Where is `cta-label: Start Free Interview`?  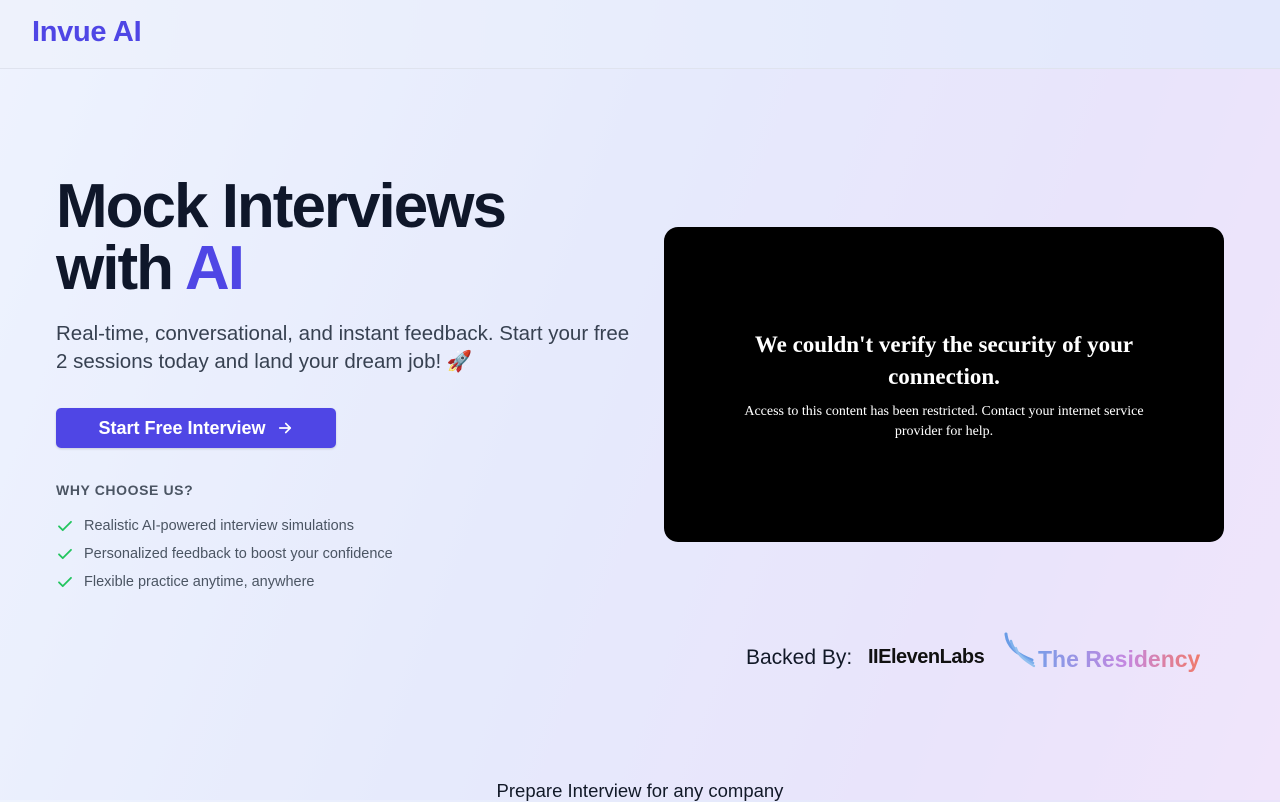
cta-label: Start Free Interview is located at coordinates (182, 427).